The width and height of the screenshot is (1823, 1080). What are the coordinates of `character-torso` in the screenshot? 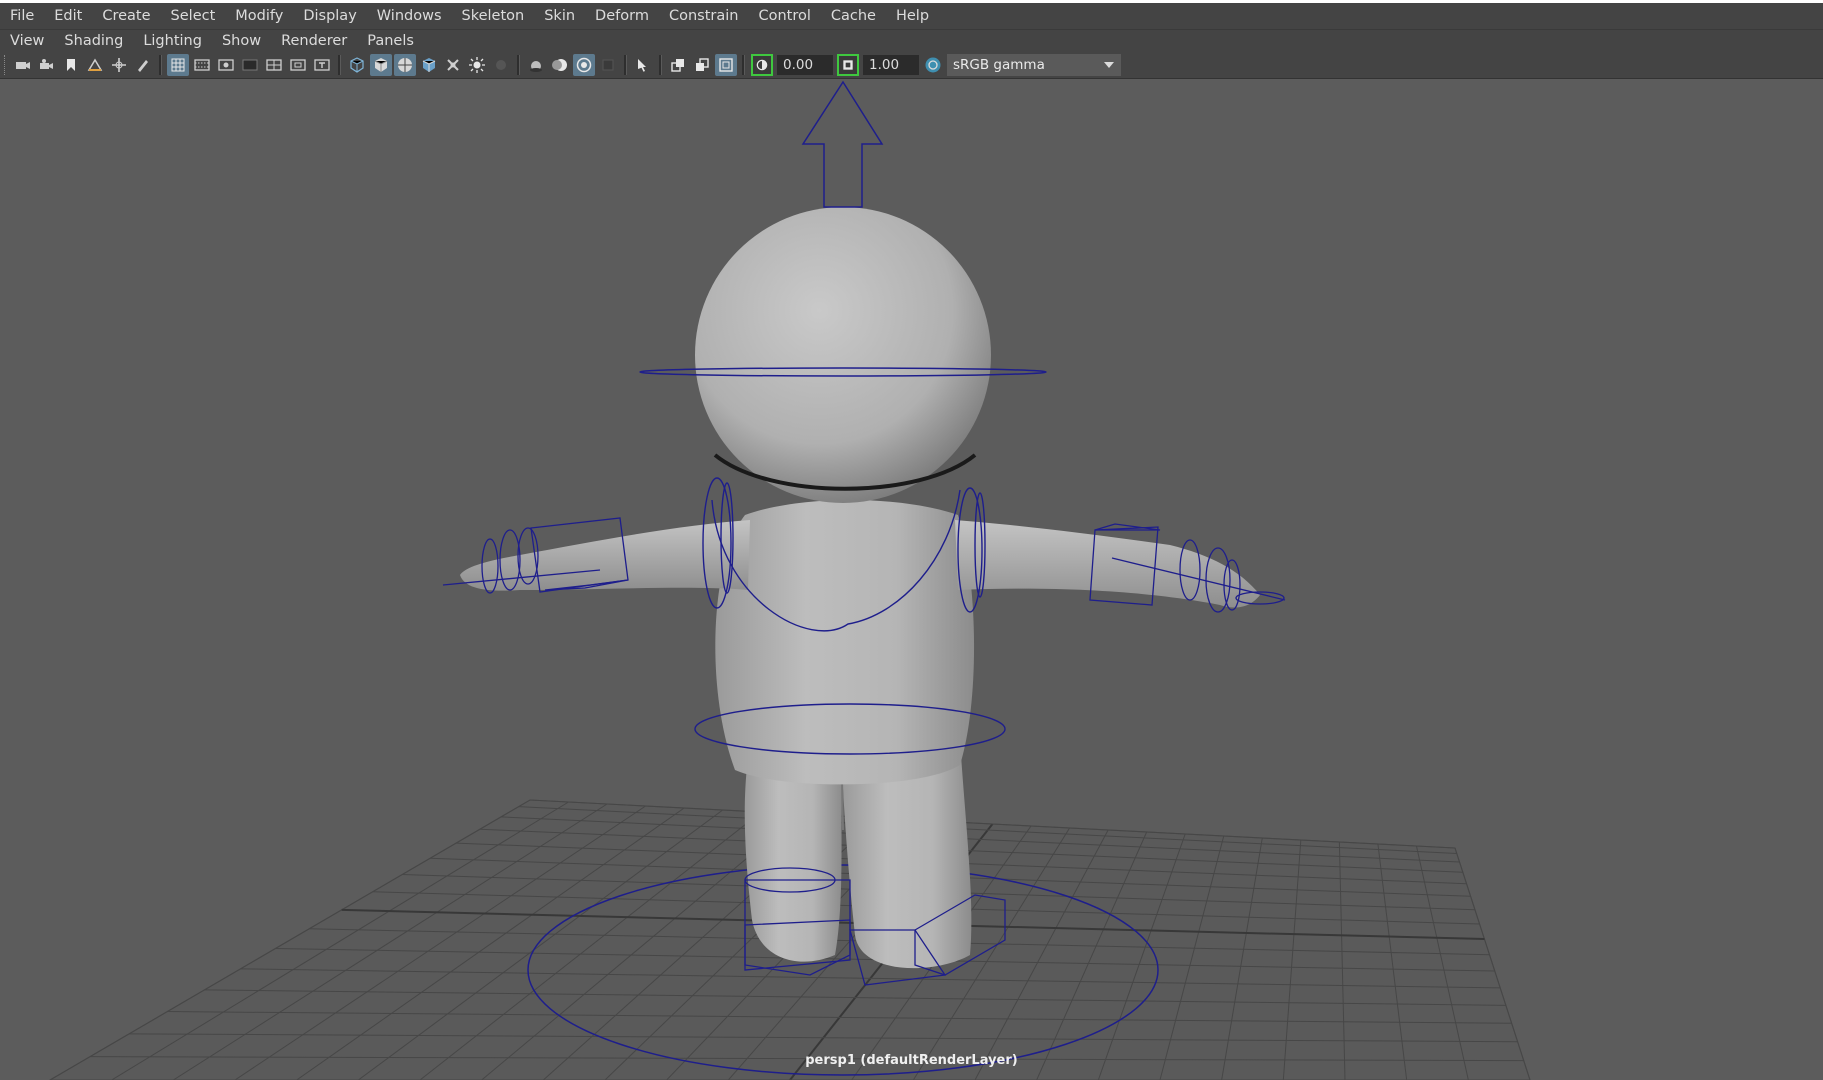 It's located at (845, 642).